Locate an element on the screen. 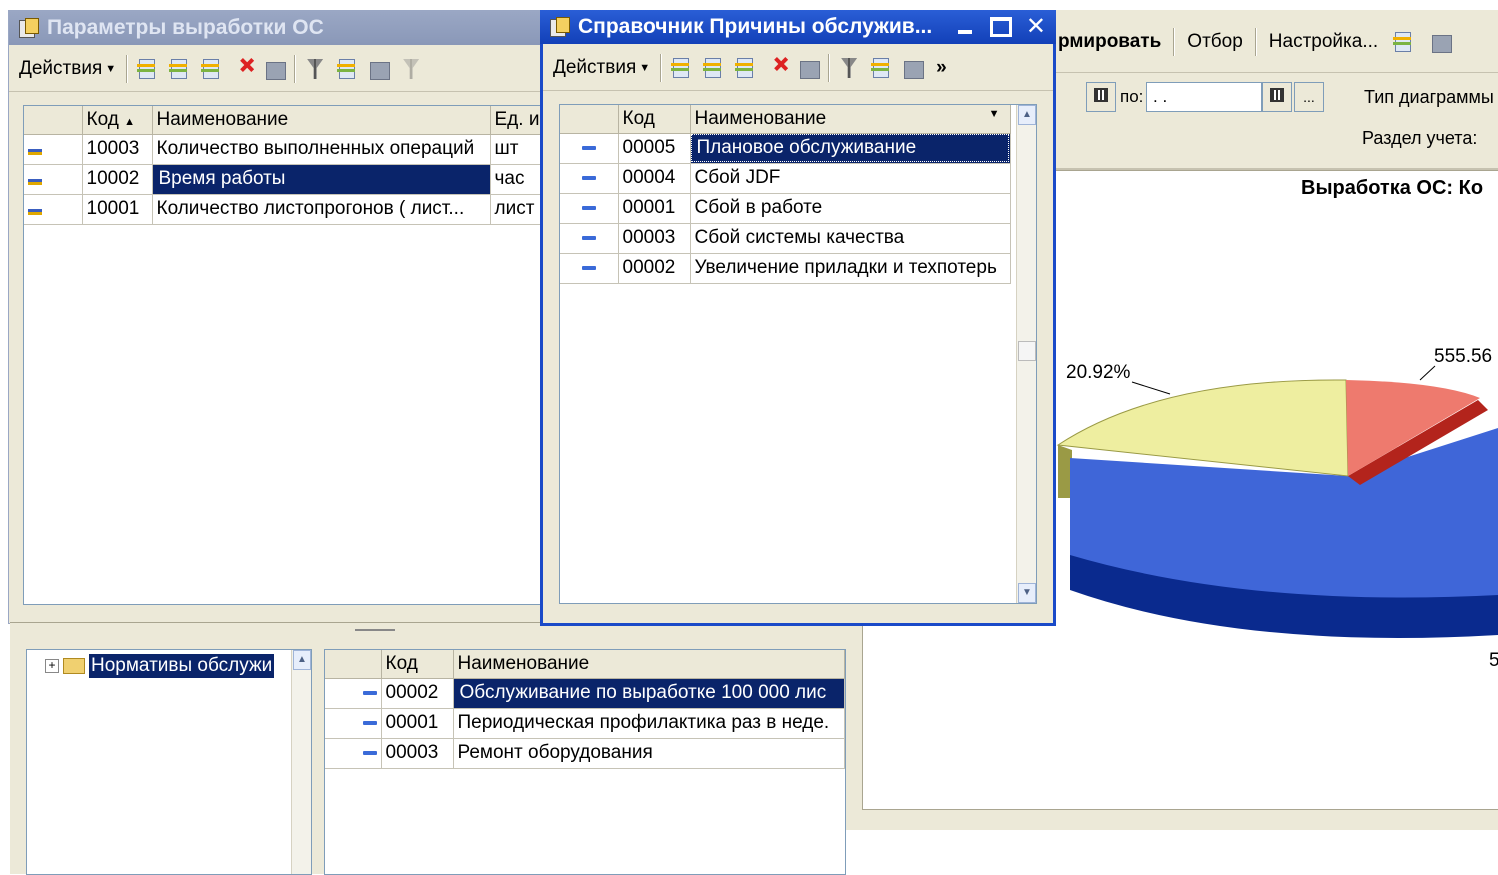  more-toolbar-icon: » is located at coordinates (941, 68).